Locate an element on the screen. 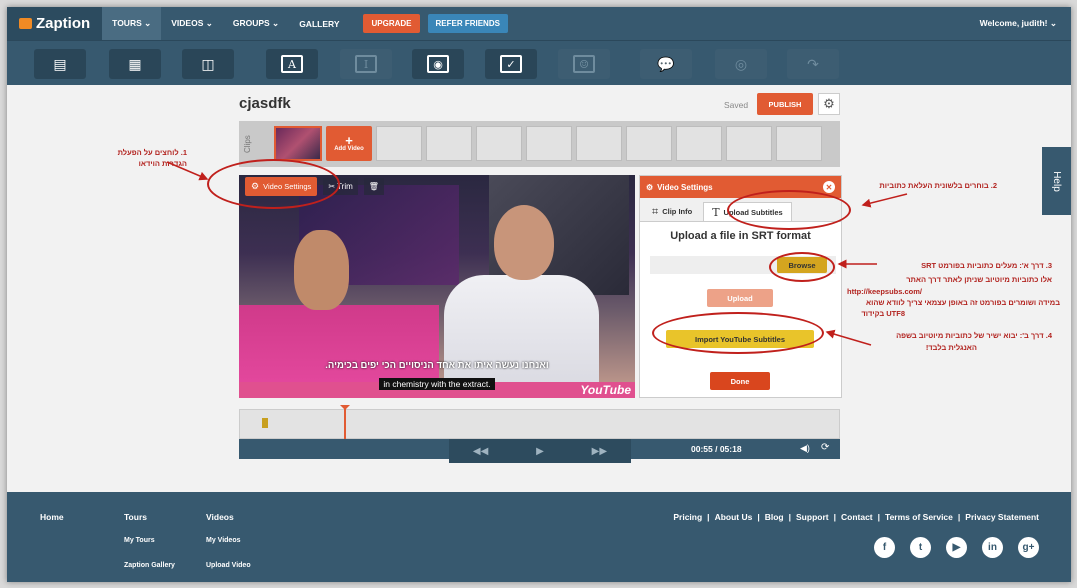 The height and width of the screenshot is (588, 1077). linkedin-icon: in is located at coordinates (992, 547).